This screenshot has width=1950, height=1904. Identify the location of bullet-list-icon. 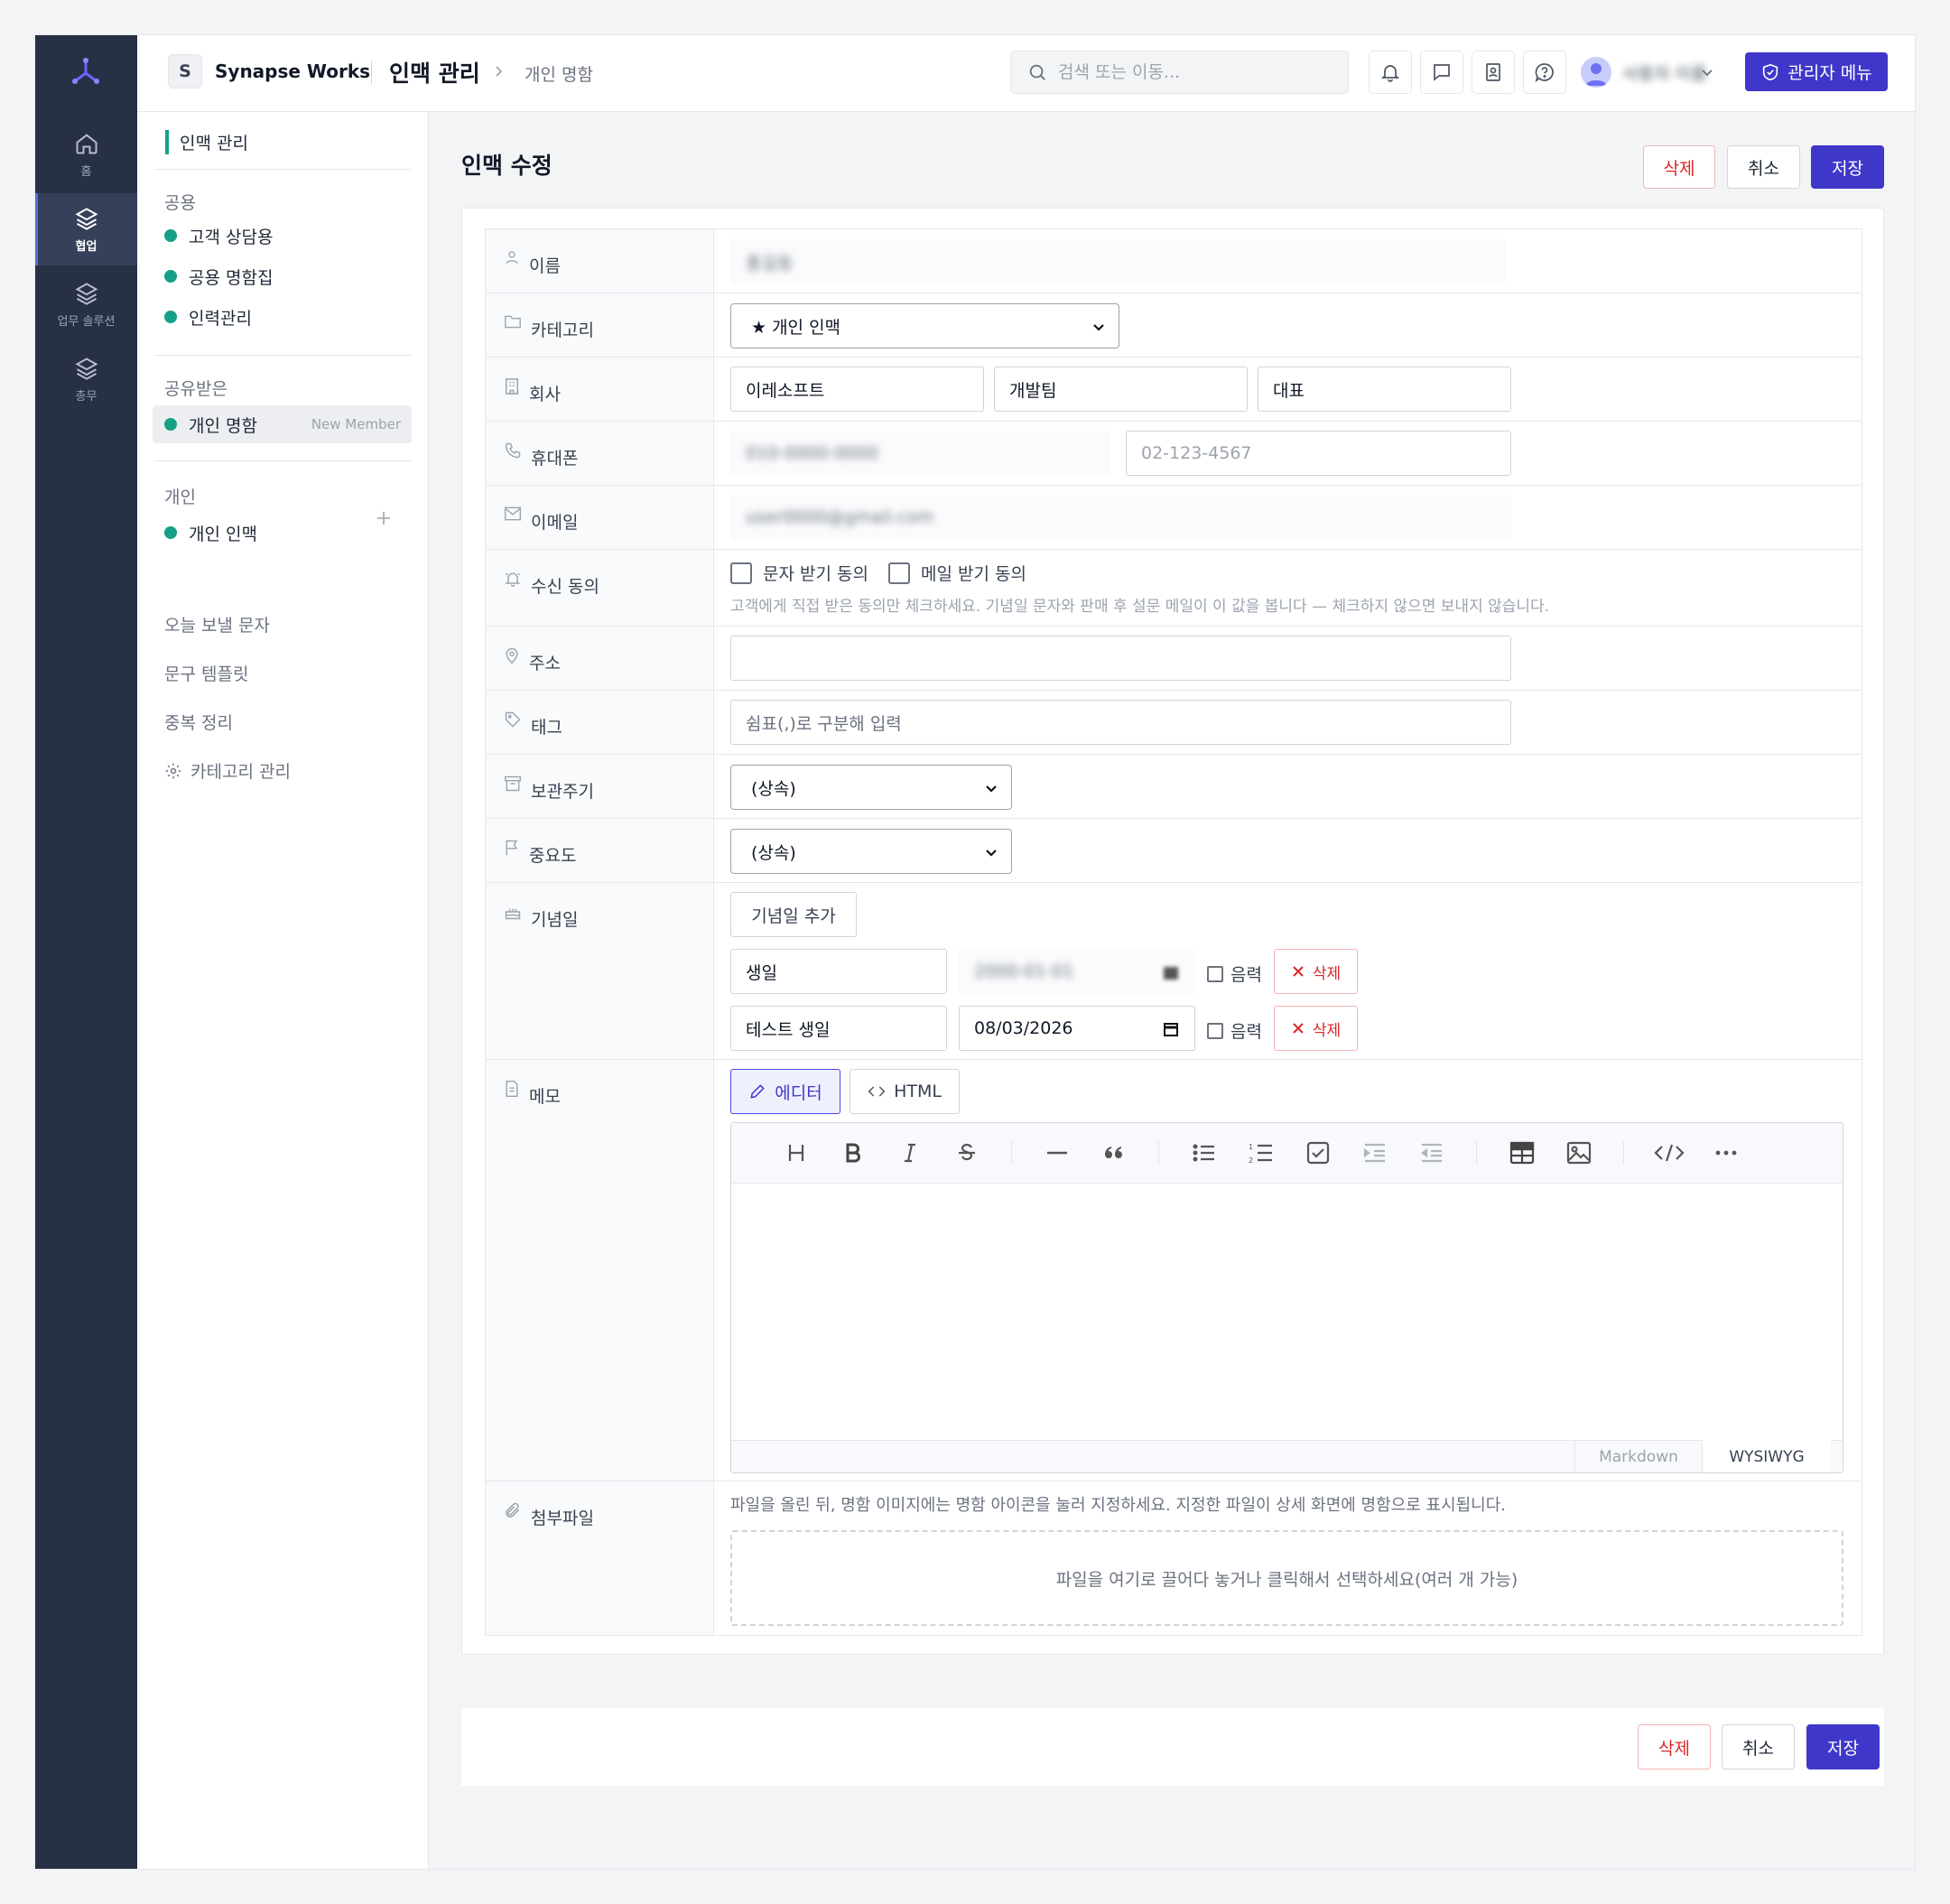
(1203, 1153).